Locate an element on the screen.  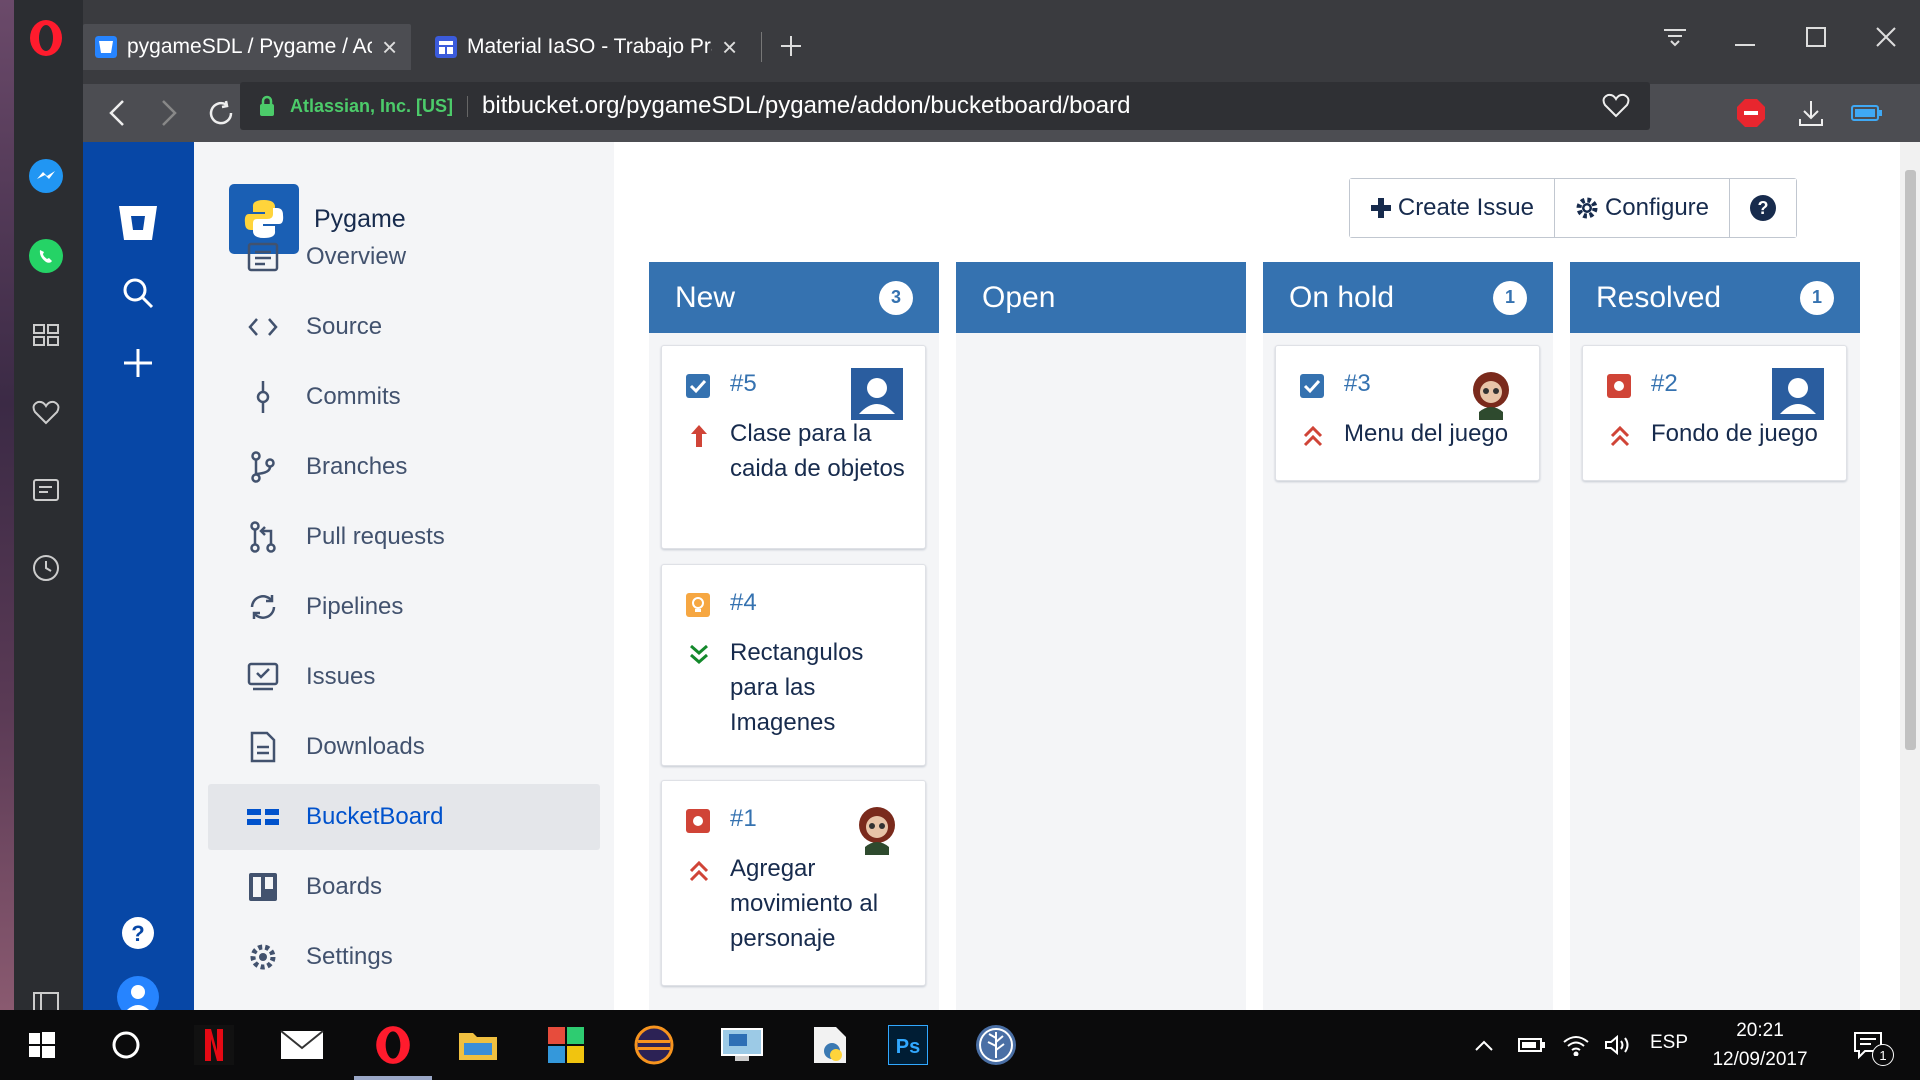
pipelines-icon is located at coordinates (263, 607).